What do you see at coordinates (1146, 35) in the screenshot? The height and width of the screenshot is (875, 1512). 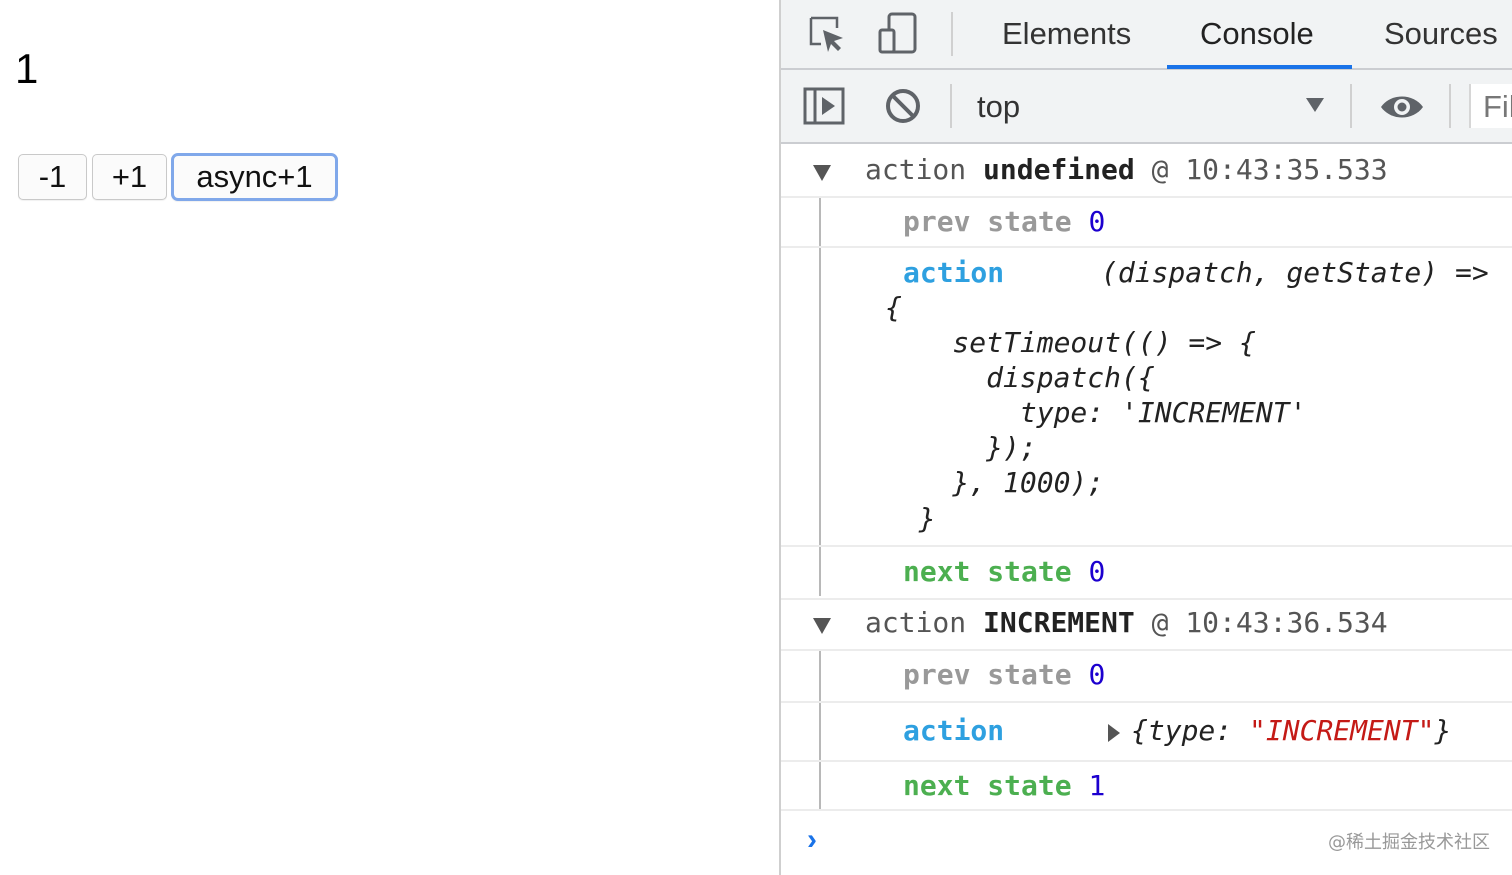 I see `devtools-tabbar: Elements Console Sources` at bounding box center [1146, 35].